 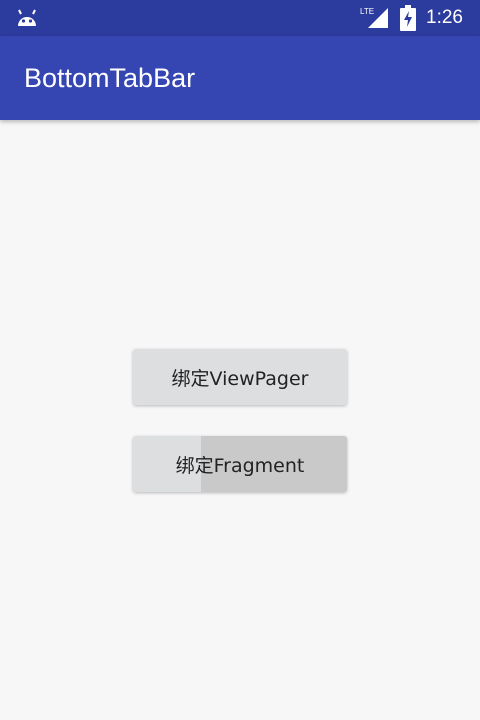 What do you see at coordinates (374, 17) in the screenshot?
I see `lte-signal-icon: LTE` at bounding box center [374, 17].